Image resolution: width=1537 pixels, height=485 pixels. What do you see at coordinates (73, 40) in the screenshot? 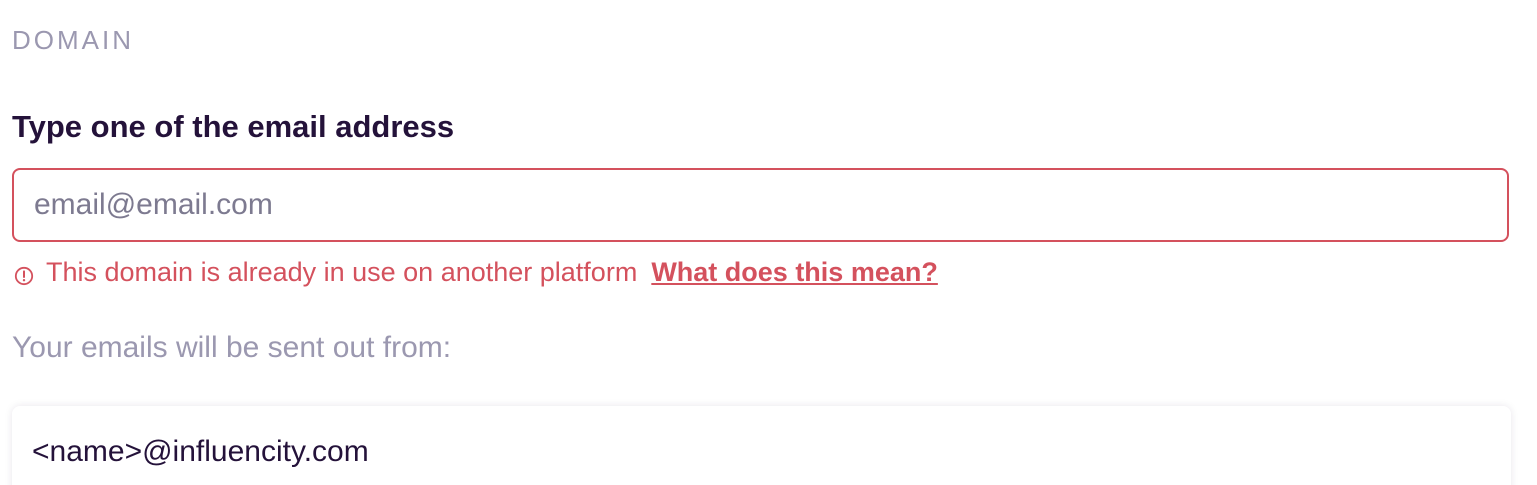
I see `domain-section-title: DOMAIN` at bounding box center [73, 40].